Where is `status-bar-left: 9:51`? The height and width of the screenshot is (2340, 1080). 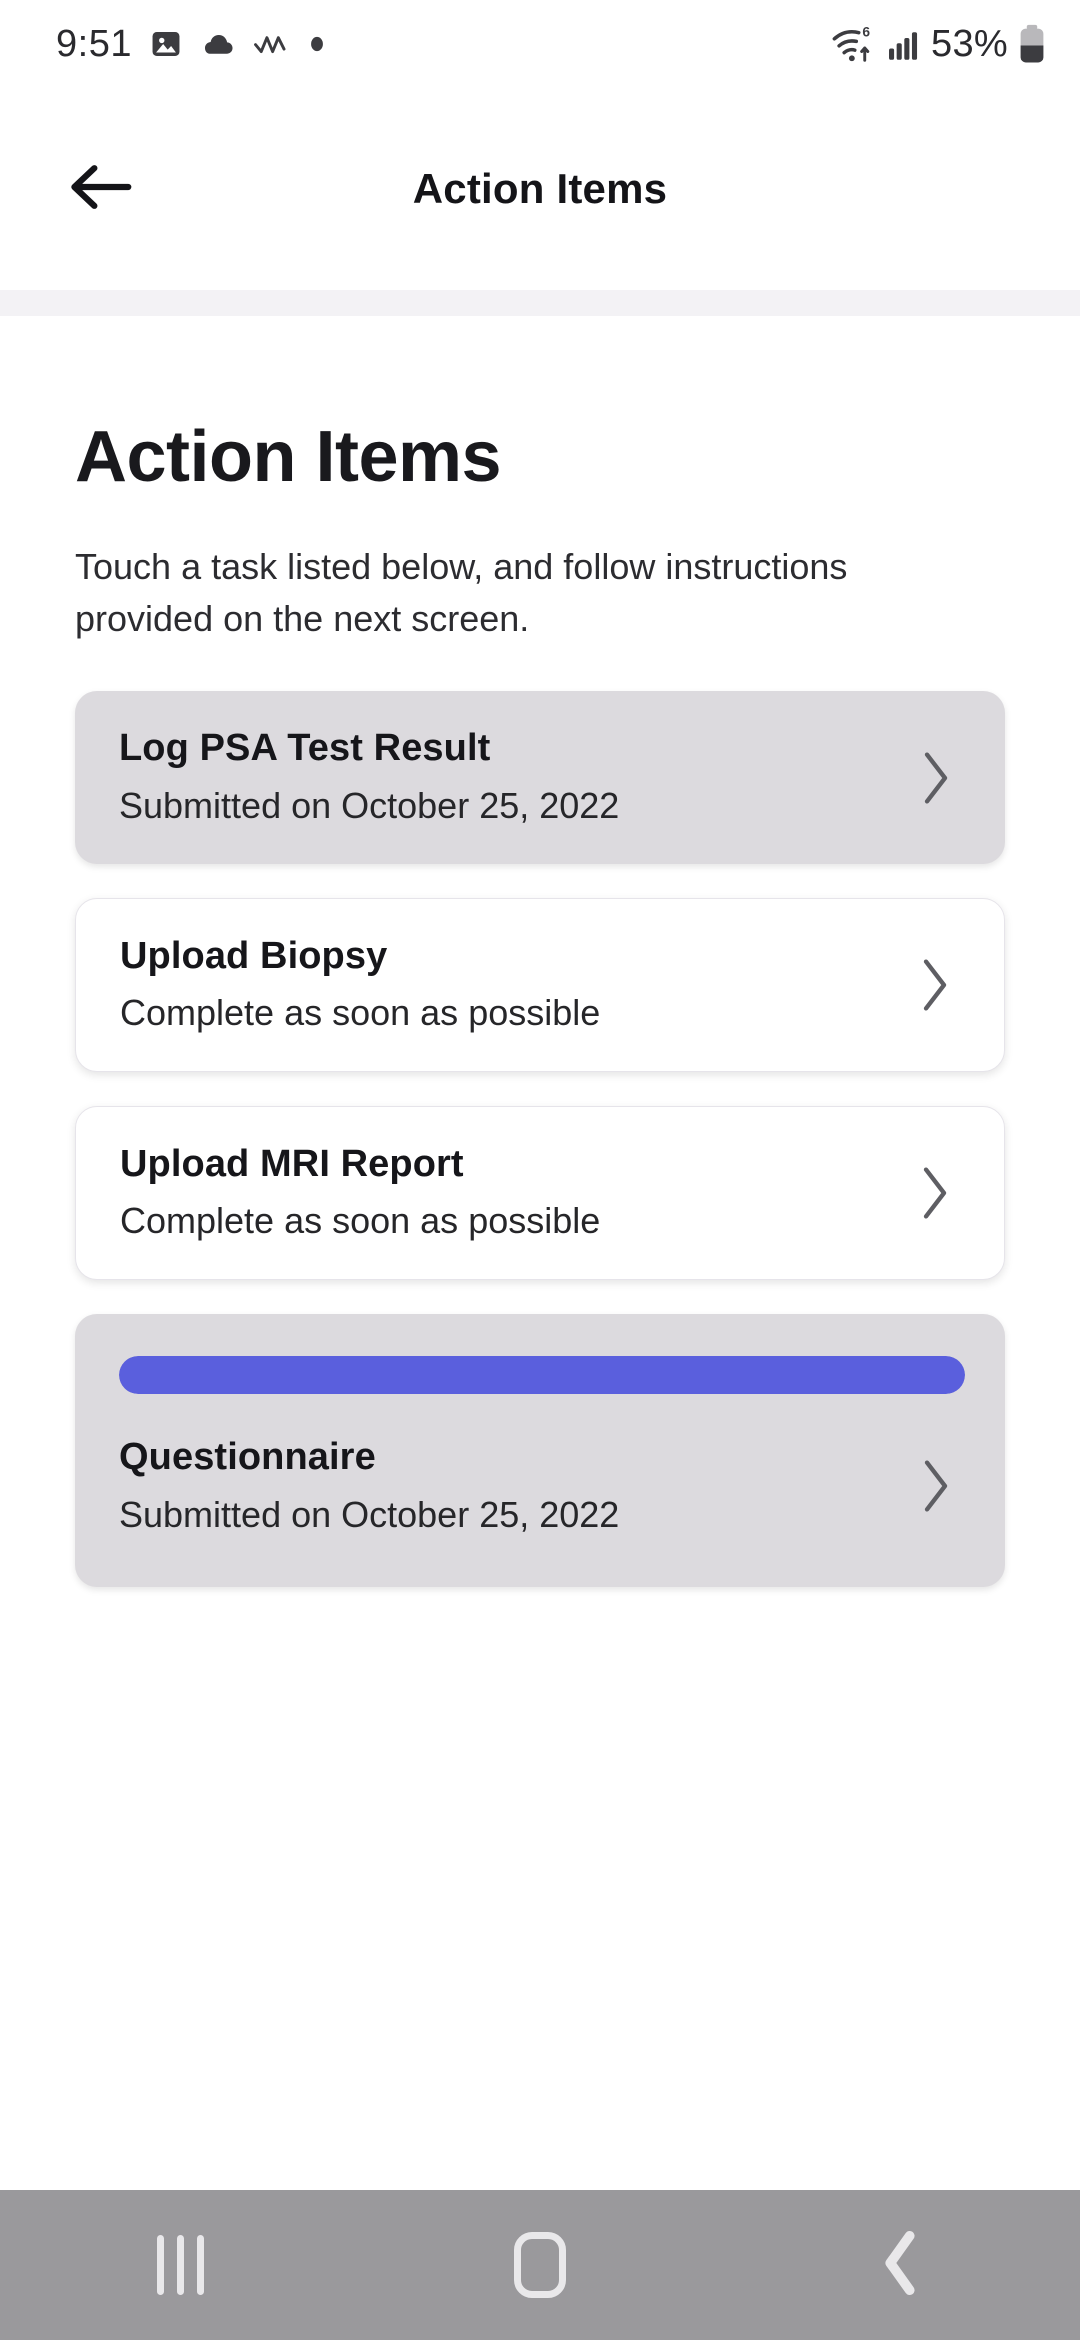 status-bar-left: 9:51 is located at coordinates (191, 44).